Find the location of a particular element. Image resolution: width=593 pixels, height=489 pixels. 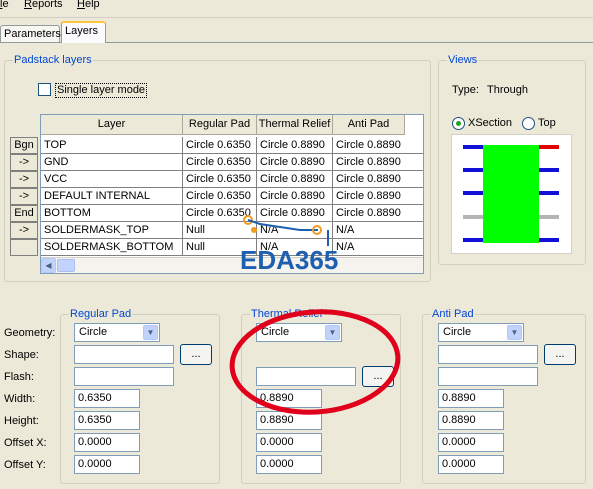

xsection-preview is located at coordinates (511, 194).